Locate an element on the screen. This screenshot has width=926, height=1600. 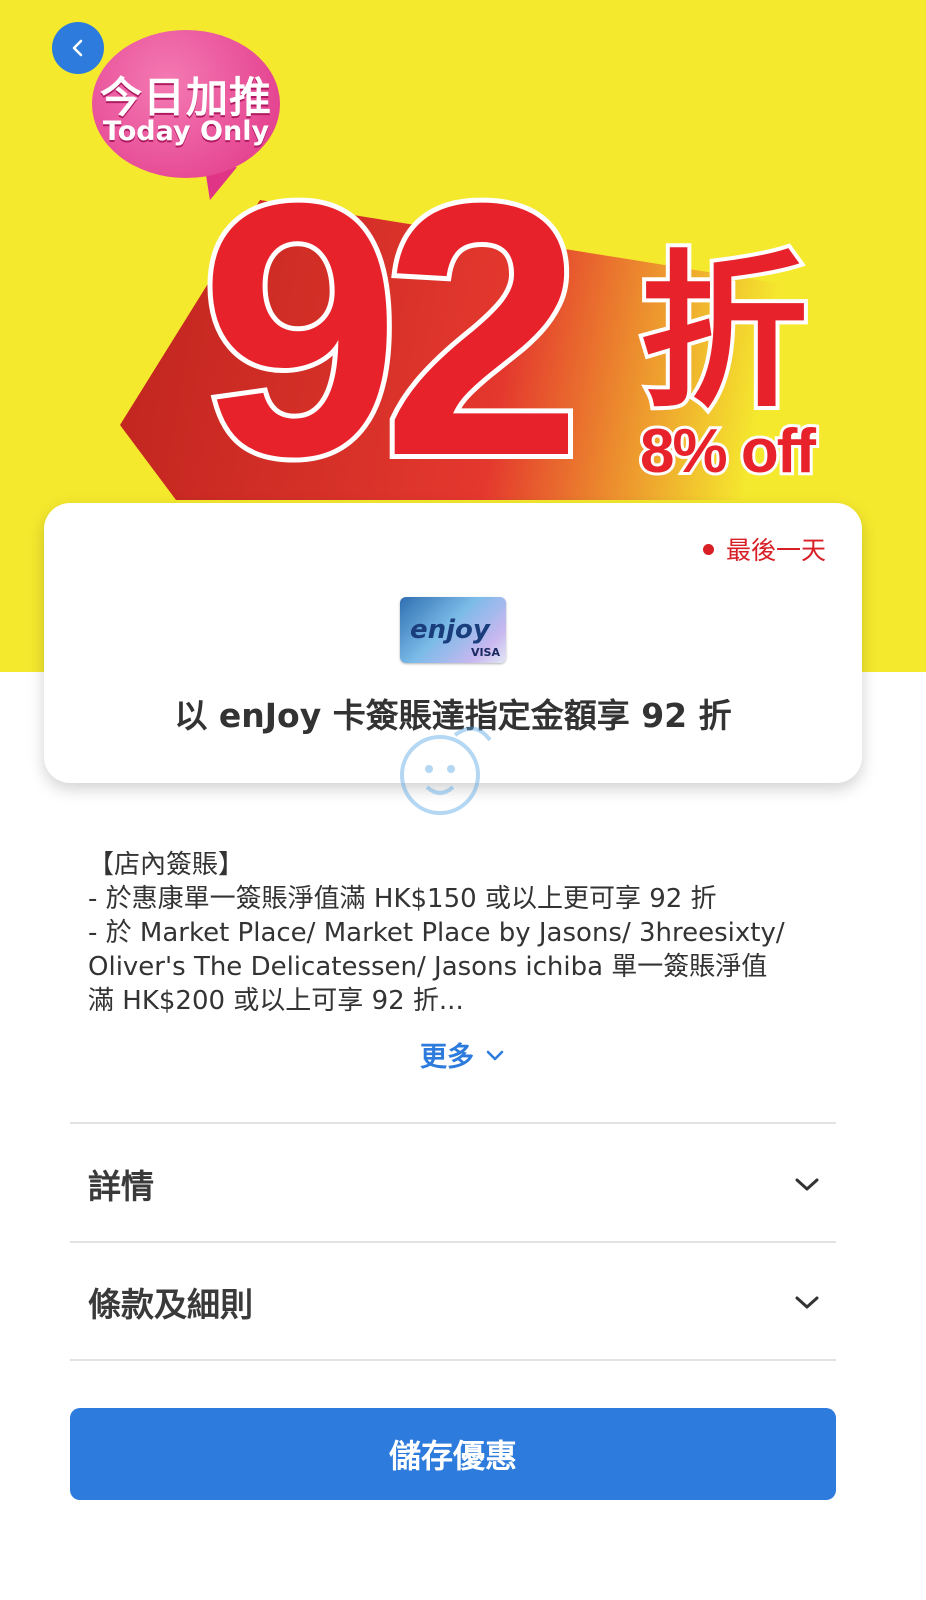
status-badge: 最後一天 is located at coordinates (764, 549).